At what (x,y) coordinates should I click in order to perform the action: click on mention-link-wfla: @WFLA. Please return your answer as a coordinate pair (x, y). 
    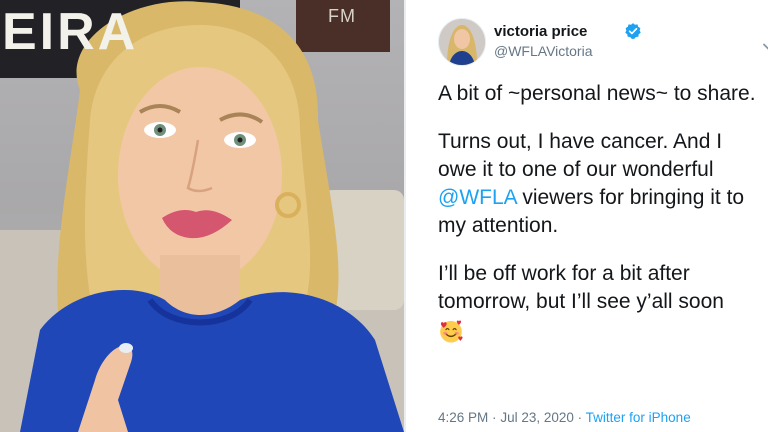
    Looking at the image, I should click on (477, 197).